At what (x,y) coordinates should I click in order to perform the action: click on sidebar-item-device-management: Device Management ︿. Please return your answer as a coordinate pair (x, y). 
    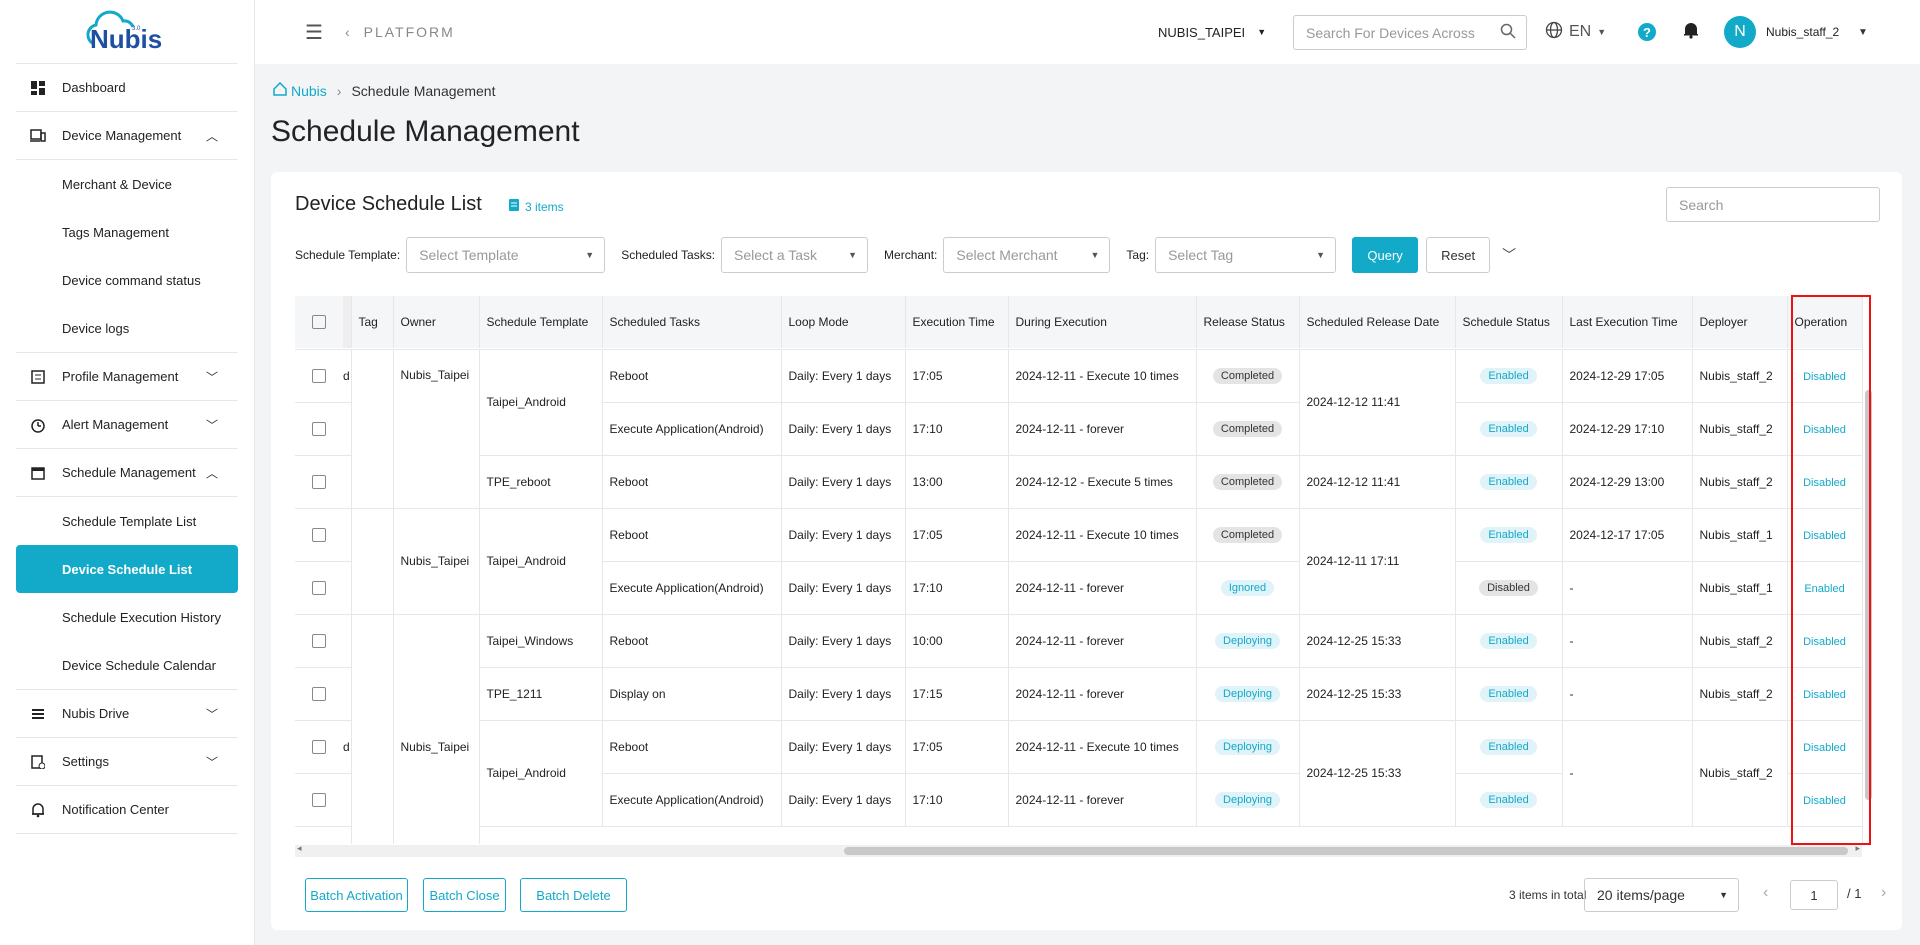
    Looking at the image, I should click on (127, 136).